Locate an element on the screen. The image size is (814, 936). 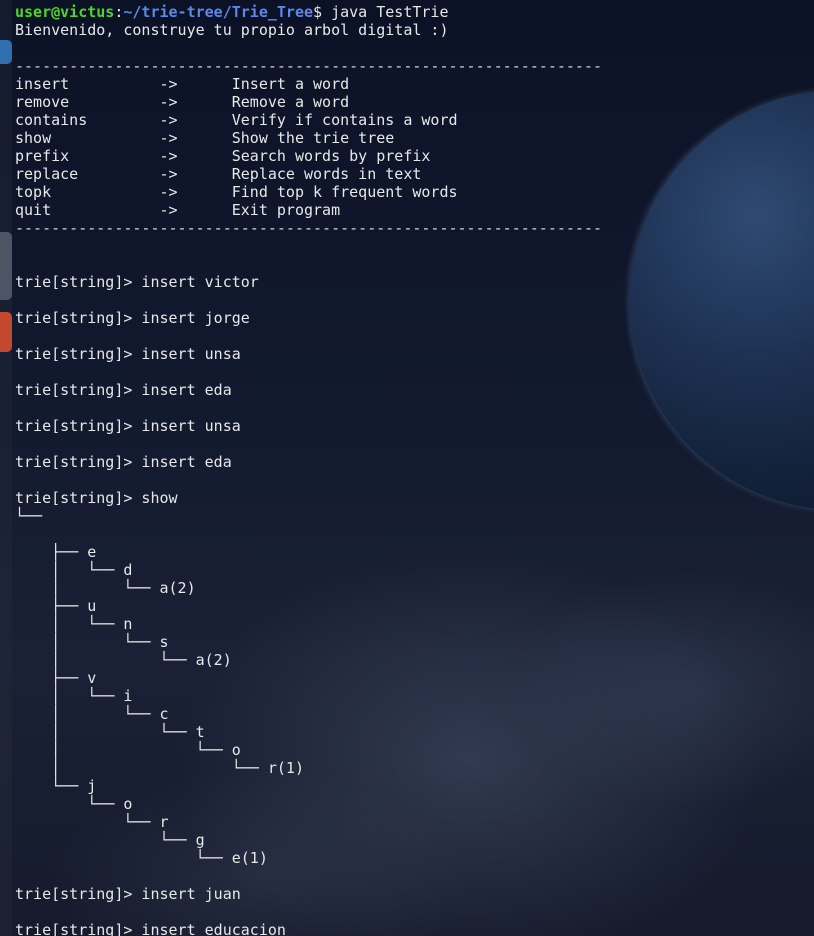
tree-line: ├── u is located at coordinates (56, 606).